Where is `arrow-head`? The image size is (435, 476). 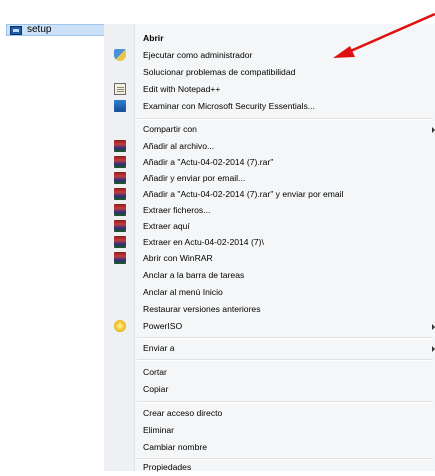
arrow-head is located at coordinates (344, 52).